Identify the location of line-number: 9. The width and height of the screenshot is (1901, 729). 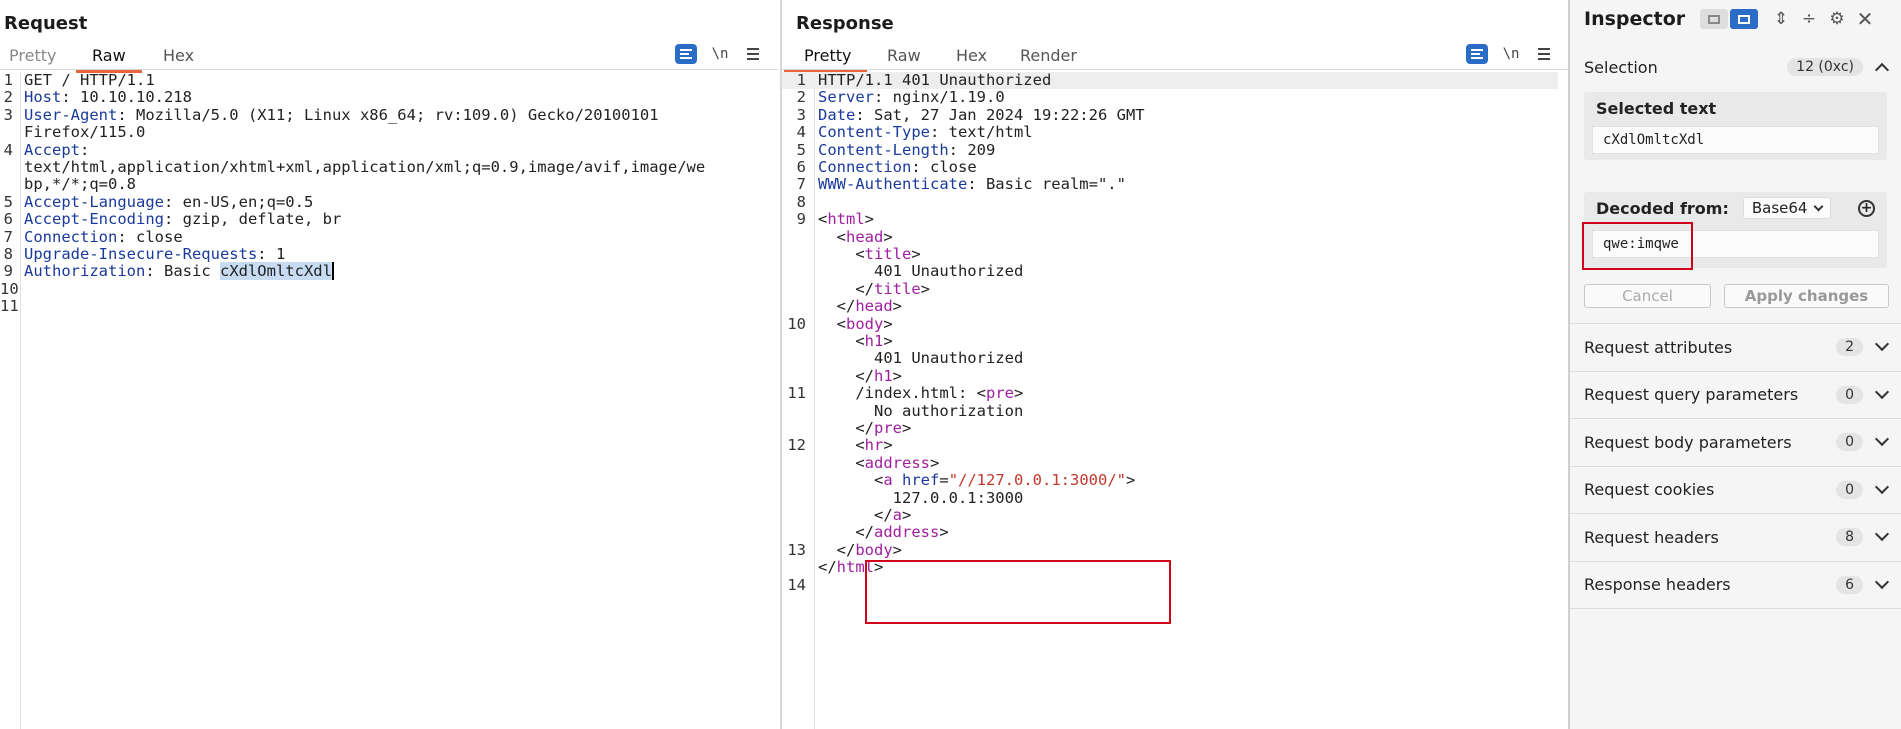
(801, 219).